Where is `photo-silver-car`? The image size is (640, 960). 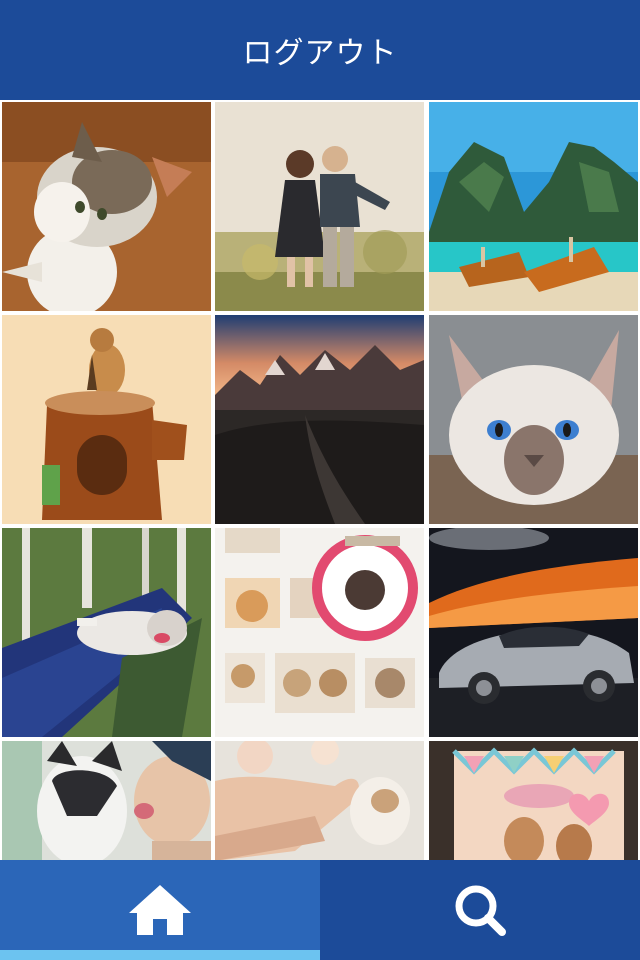
photo-silver-car is located at coordinates (533, 632).